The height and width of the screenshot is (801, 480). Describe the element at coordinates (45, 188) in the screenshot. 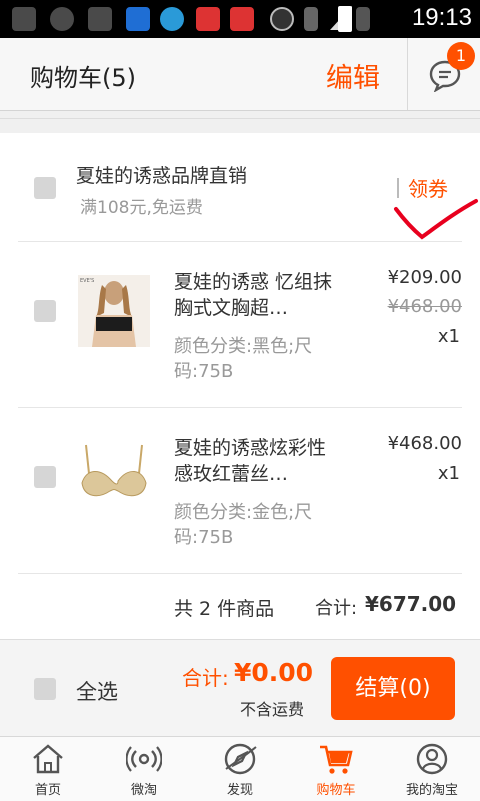

I see `shop-checkbox` at that location.